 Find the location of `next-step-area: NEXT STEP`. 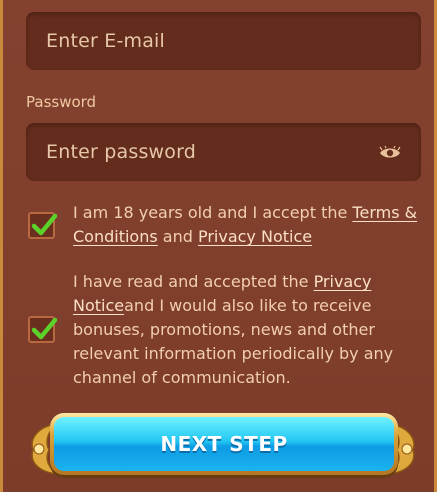

next-step-area: NEXT STEP is located at coordinates (223, 445).